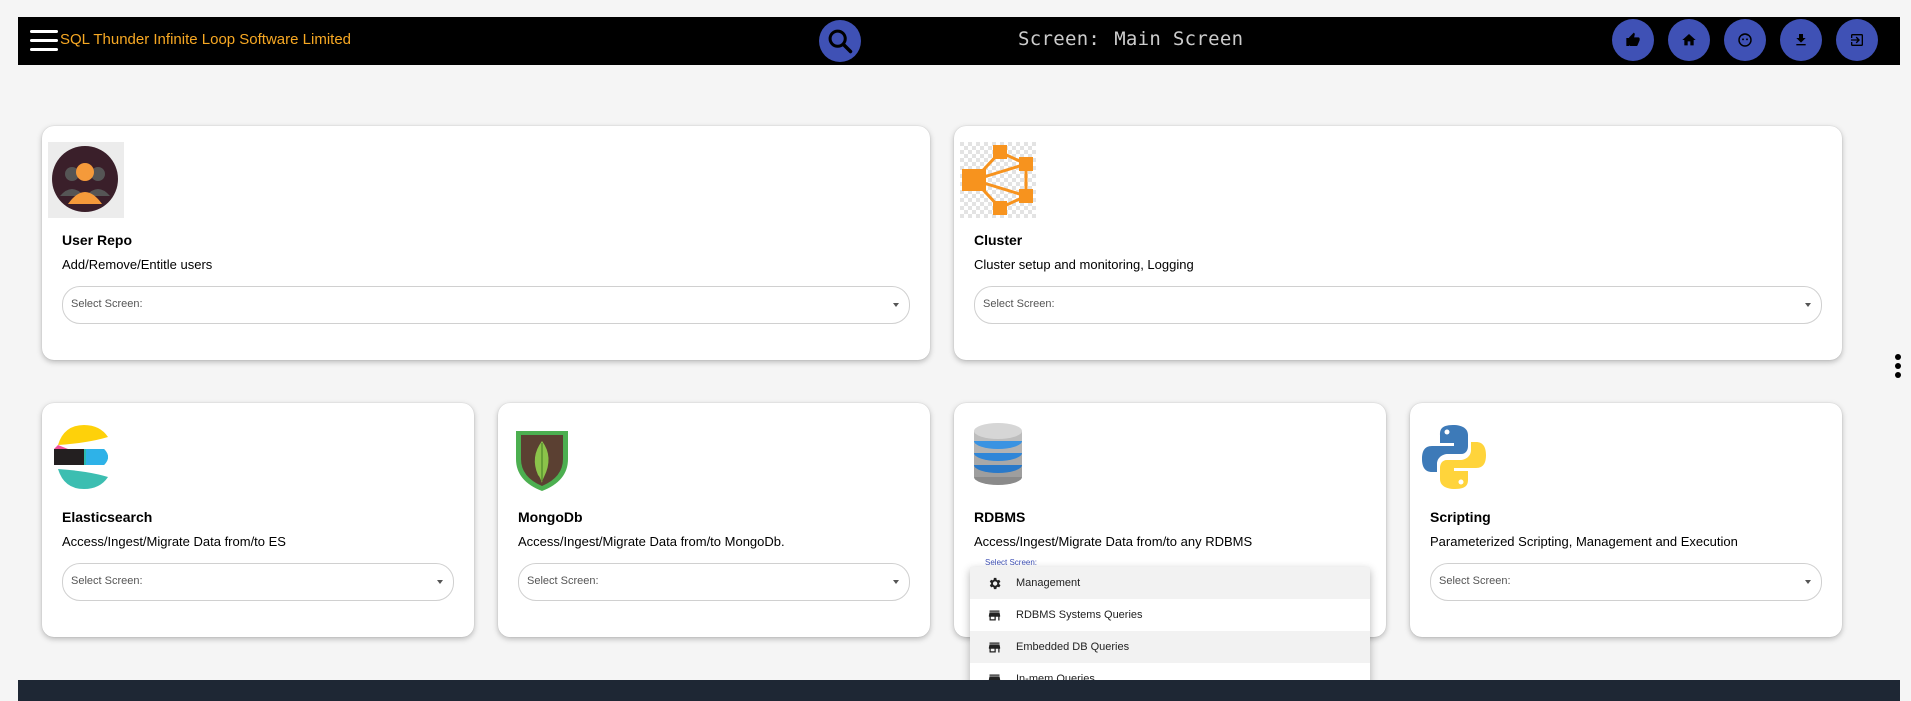 The width and height of the screenshot is (1911, 701). I want to click on card-title: Scripting, so click(1460, 517).